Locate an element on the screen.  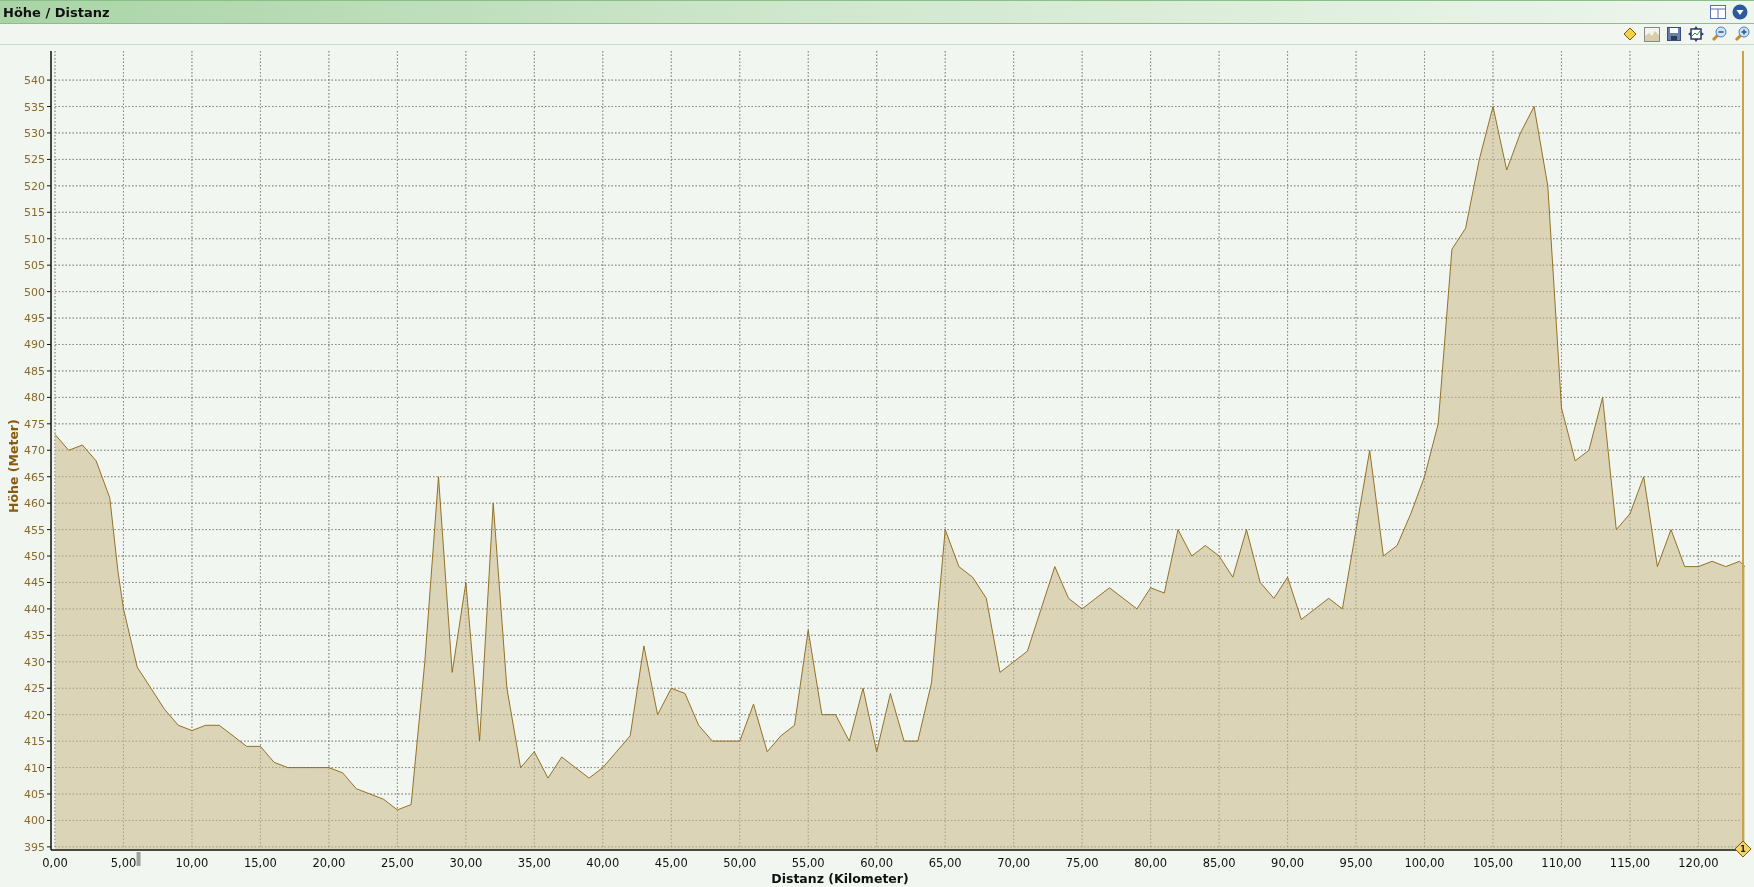
zoom-out-icon is located at coordinates (1719, 34).